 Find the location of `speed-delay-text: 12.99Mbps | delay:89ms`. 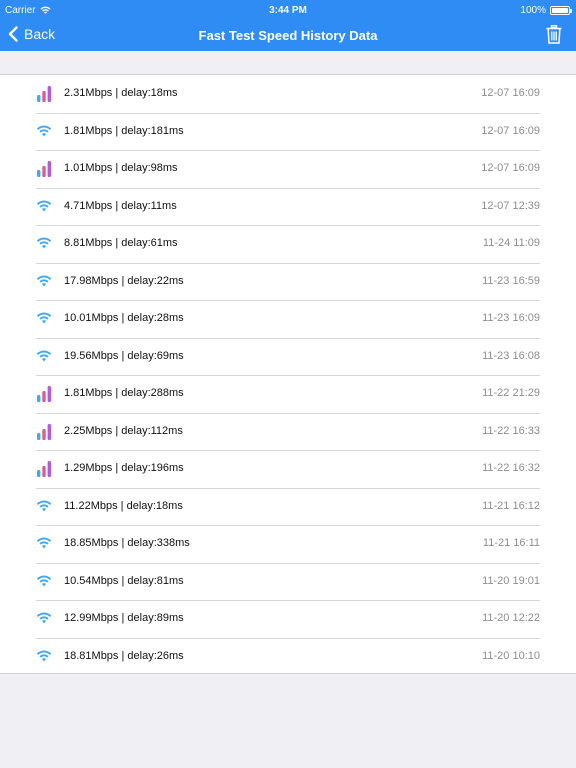

speed-delay-text: 12.99Mbps | delay:89ms is located at coordinates (124, 618).